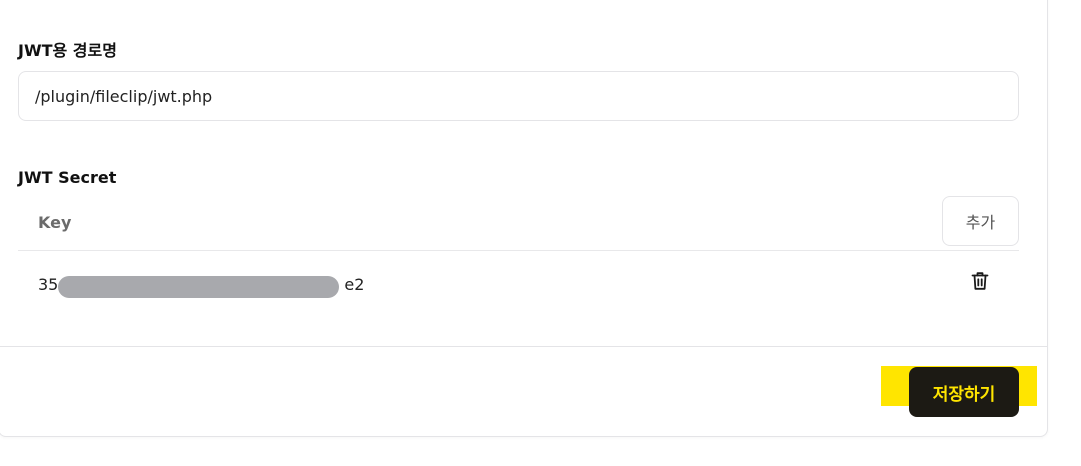 This screenshot has height=466, width=1081. What do you see at coordinates (354, 284) in the screenshot?
I see `secret-key-suffix: e2` at bounding box center [354, 284].